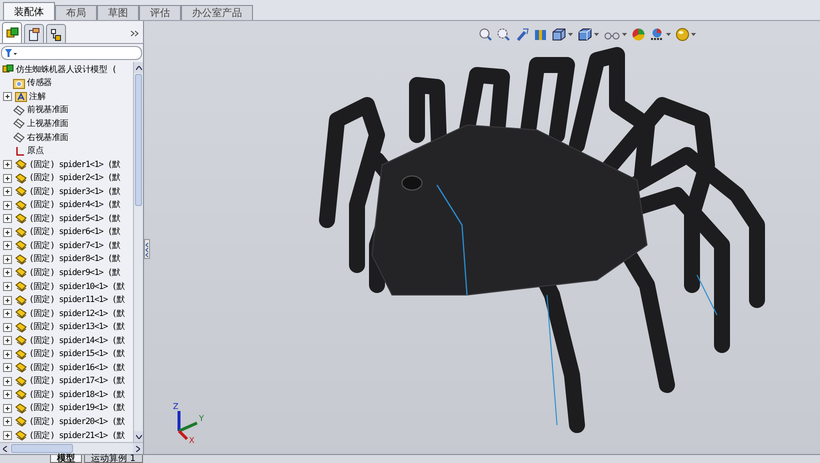 Image resolution: width=820 pixels, height=463 pixels. I want to click on tree-item: (固定) spider1<1> (默, so click(74, 164).